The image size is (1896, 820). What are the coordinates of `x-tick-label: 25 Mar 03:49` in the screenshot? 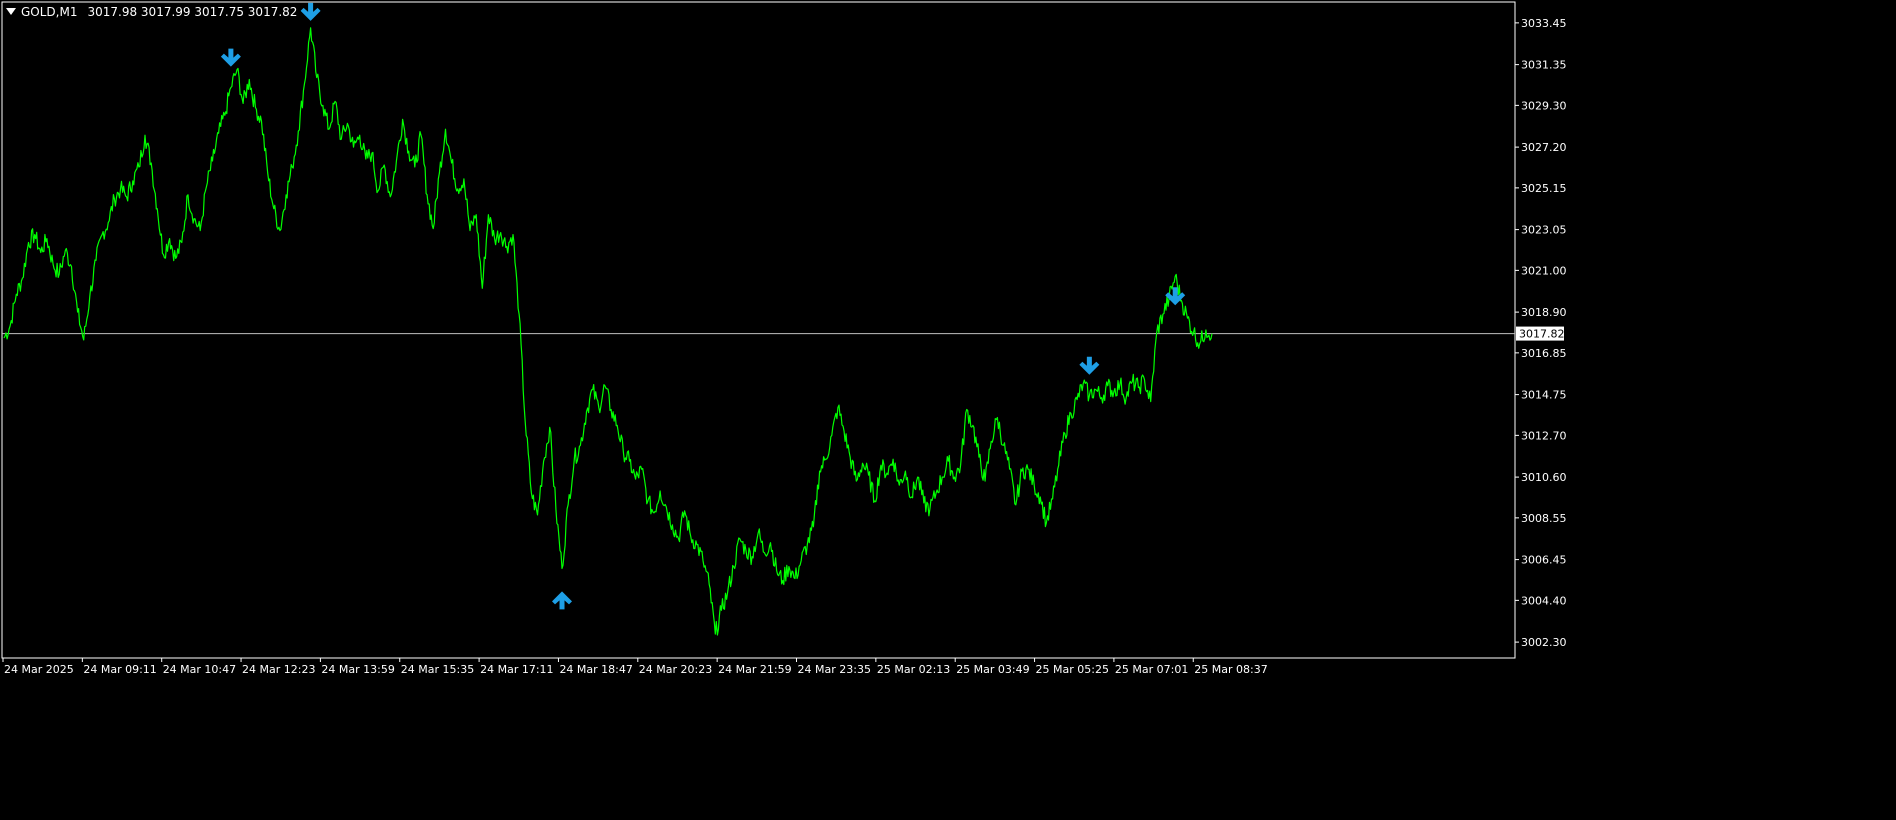 It's located at (992, 669).